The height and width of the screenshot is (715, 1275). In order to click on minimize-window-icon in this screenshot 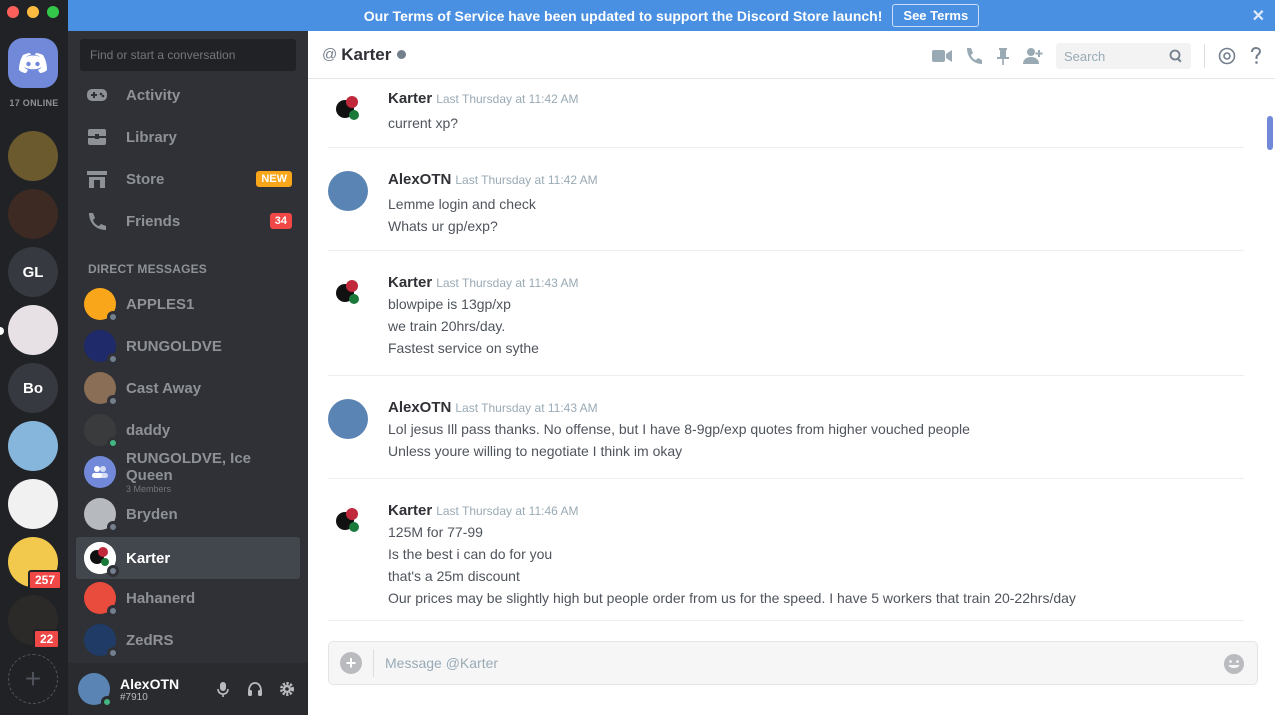, I will do `click(33, 12)`.